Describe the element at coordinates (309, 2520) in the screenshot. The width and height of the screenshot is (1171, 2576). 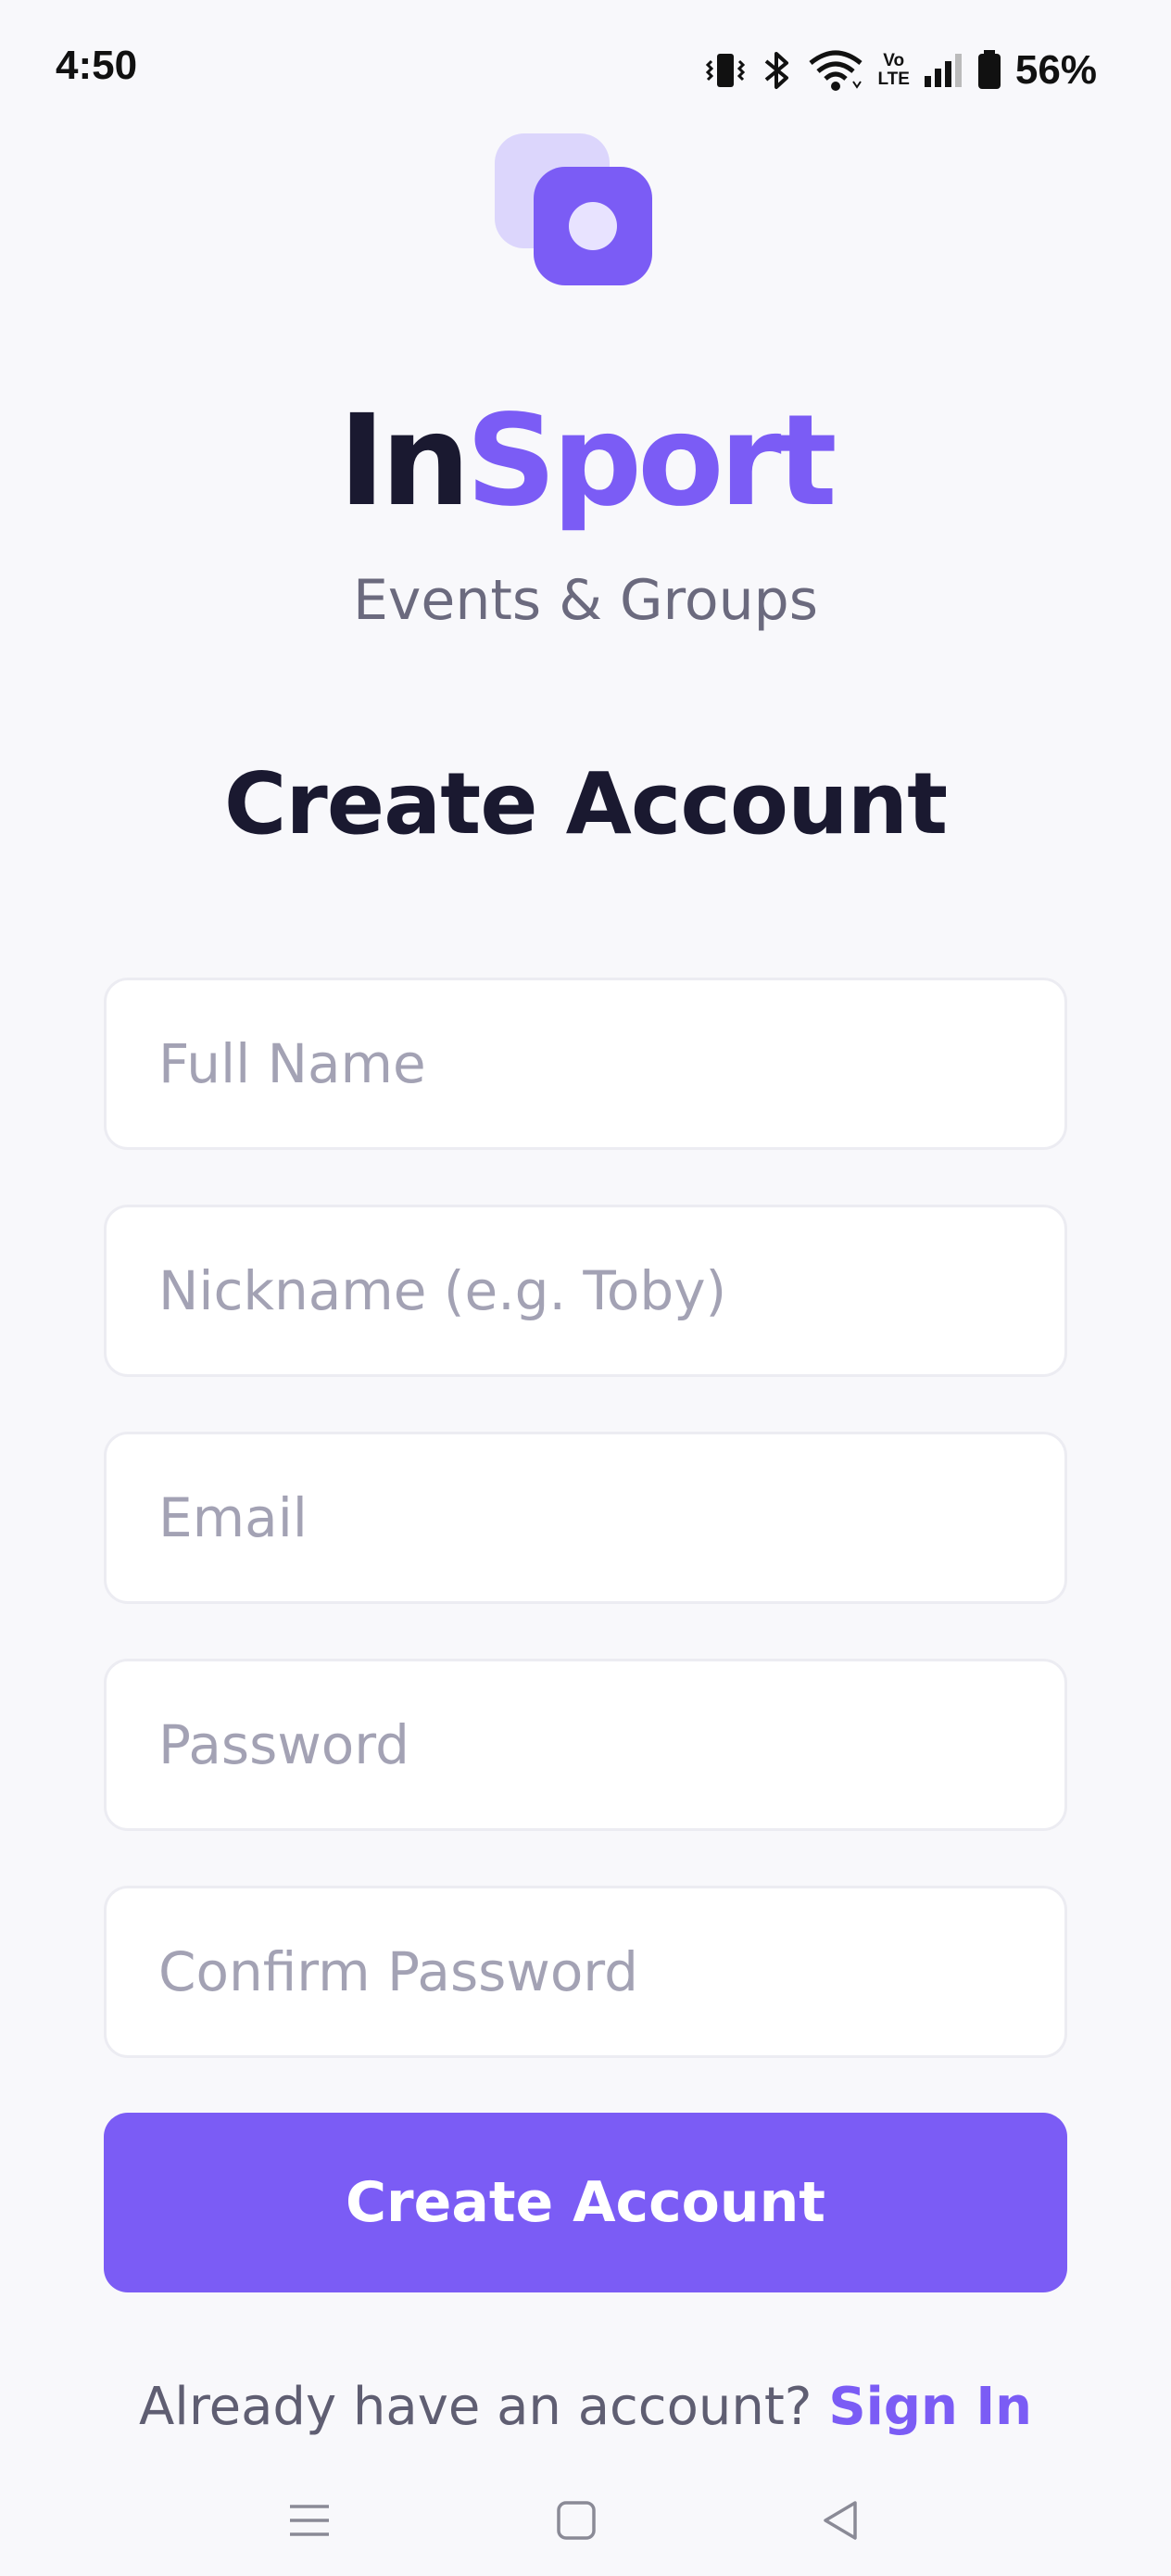
I see `menu-icon` at that location.